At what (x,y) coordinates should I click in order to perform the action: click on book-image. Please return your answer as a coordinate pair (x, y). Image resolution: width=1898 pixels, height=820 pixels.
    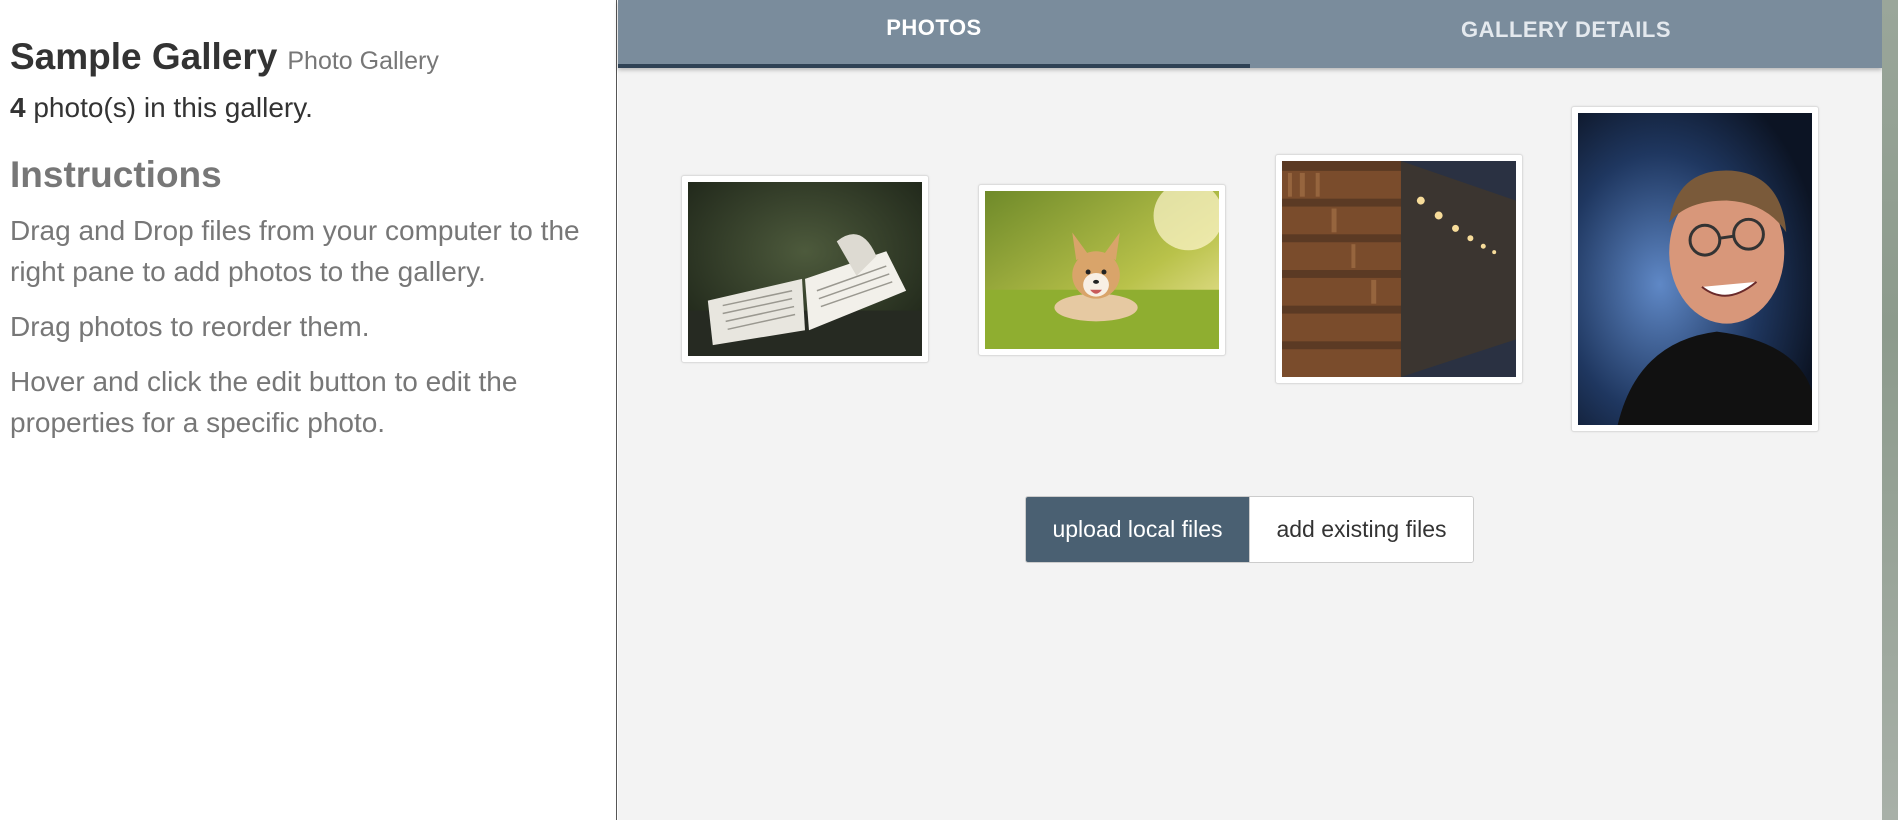
    Looking at the image, I should click on (805, 269).